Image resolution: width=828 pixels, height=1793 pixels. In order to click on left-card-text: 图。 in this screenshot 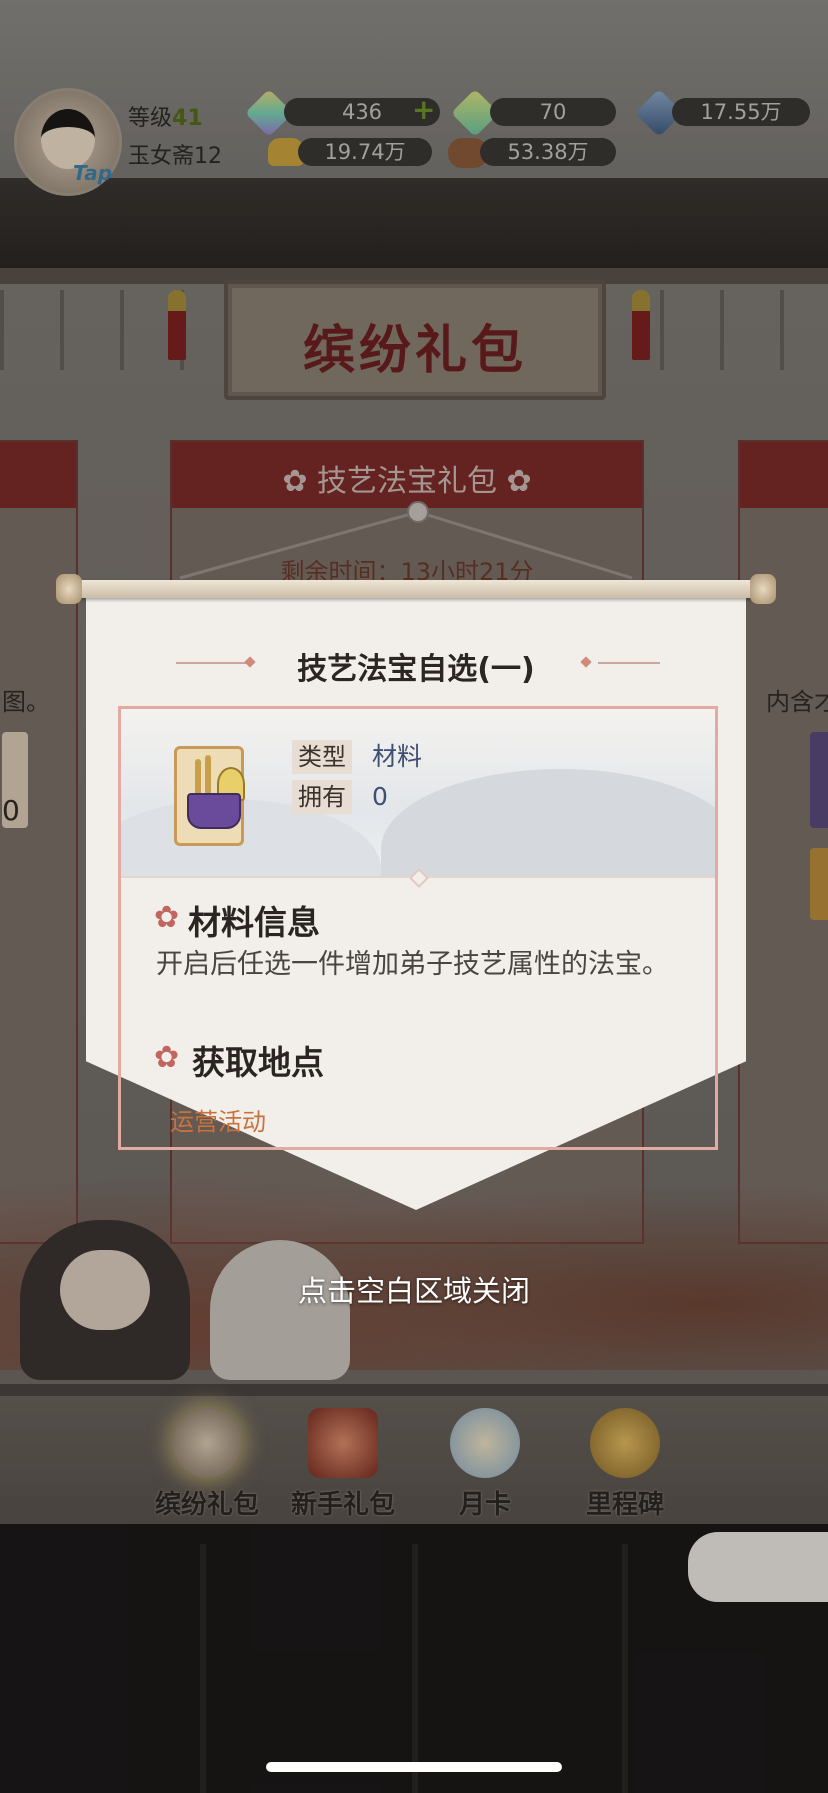, I will do `click(26, 702)`.